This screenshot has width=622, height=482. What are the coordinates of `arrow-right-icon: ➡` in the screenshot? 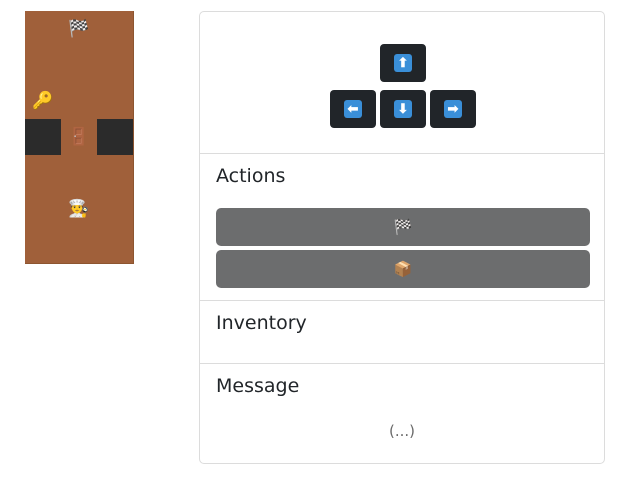 It's located at (453, 109).